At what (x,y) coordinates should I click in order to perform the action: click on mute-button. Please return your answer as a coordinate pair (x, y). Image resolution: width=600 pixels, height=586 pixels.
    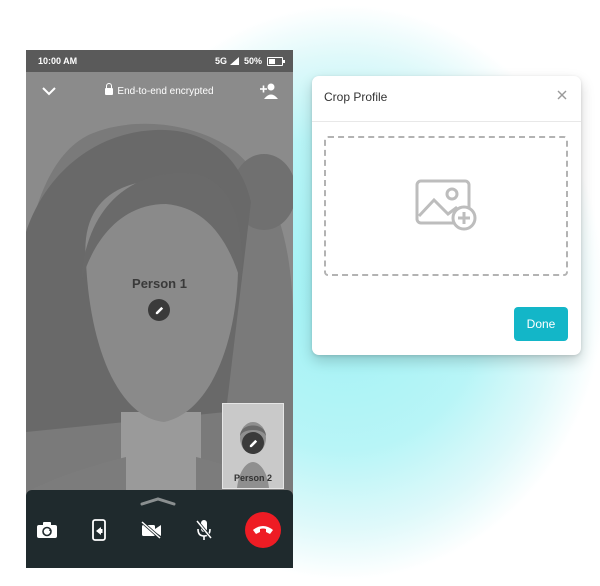
    Looking at the image, I should click on (204, 530).